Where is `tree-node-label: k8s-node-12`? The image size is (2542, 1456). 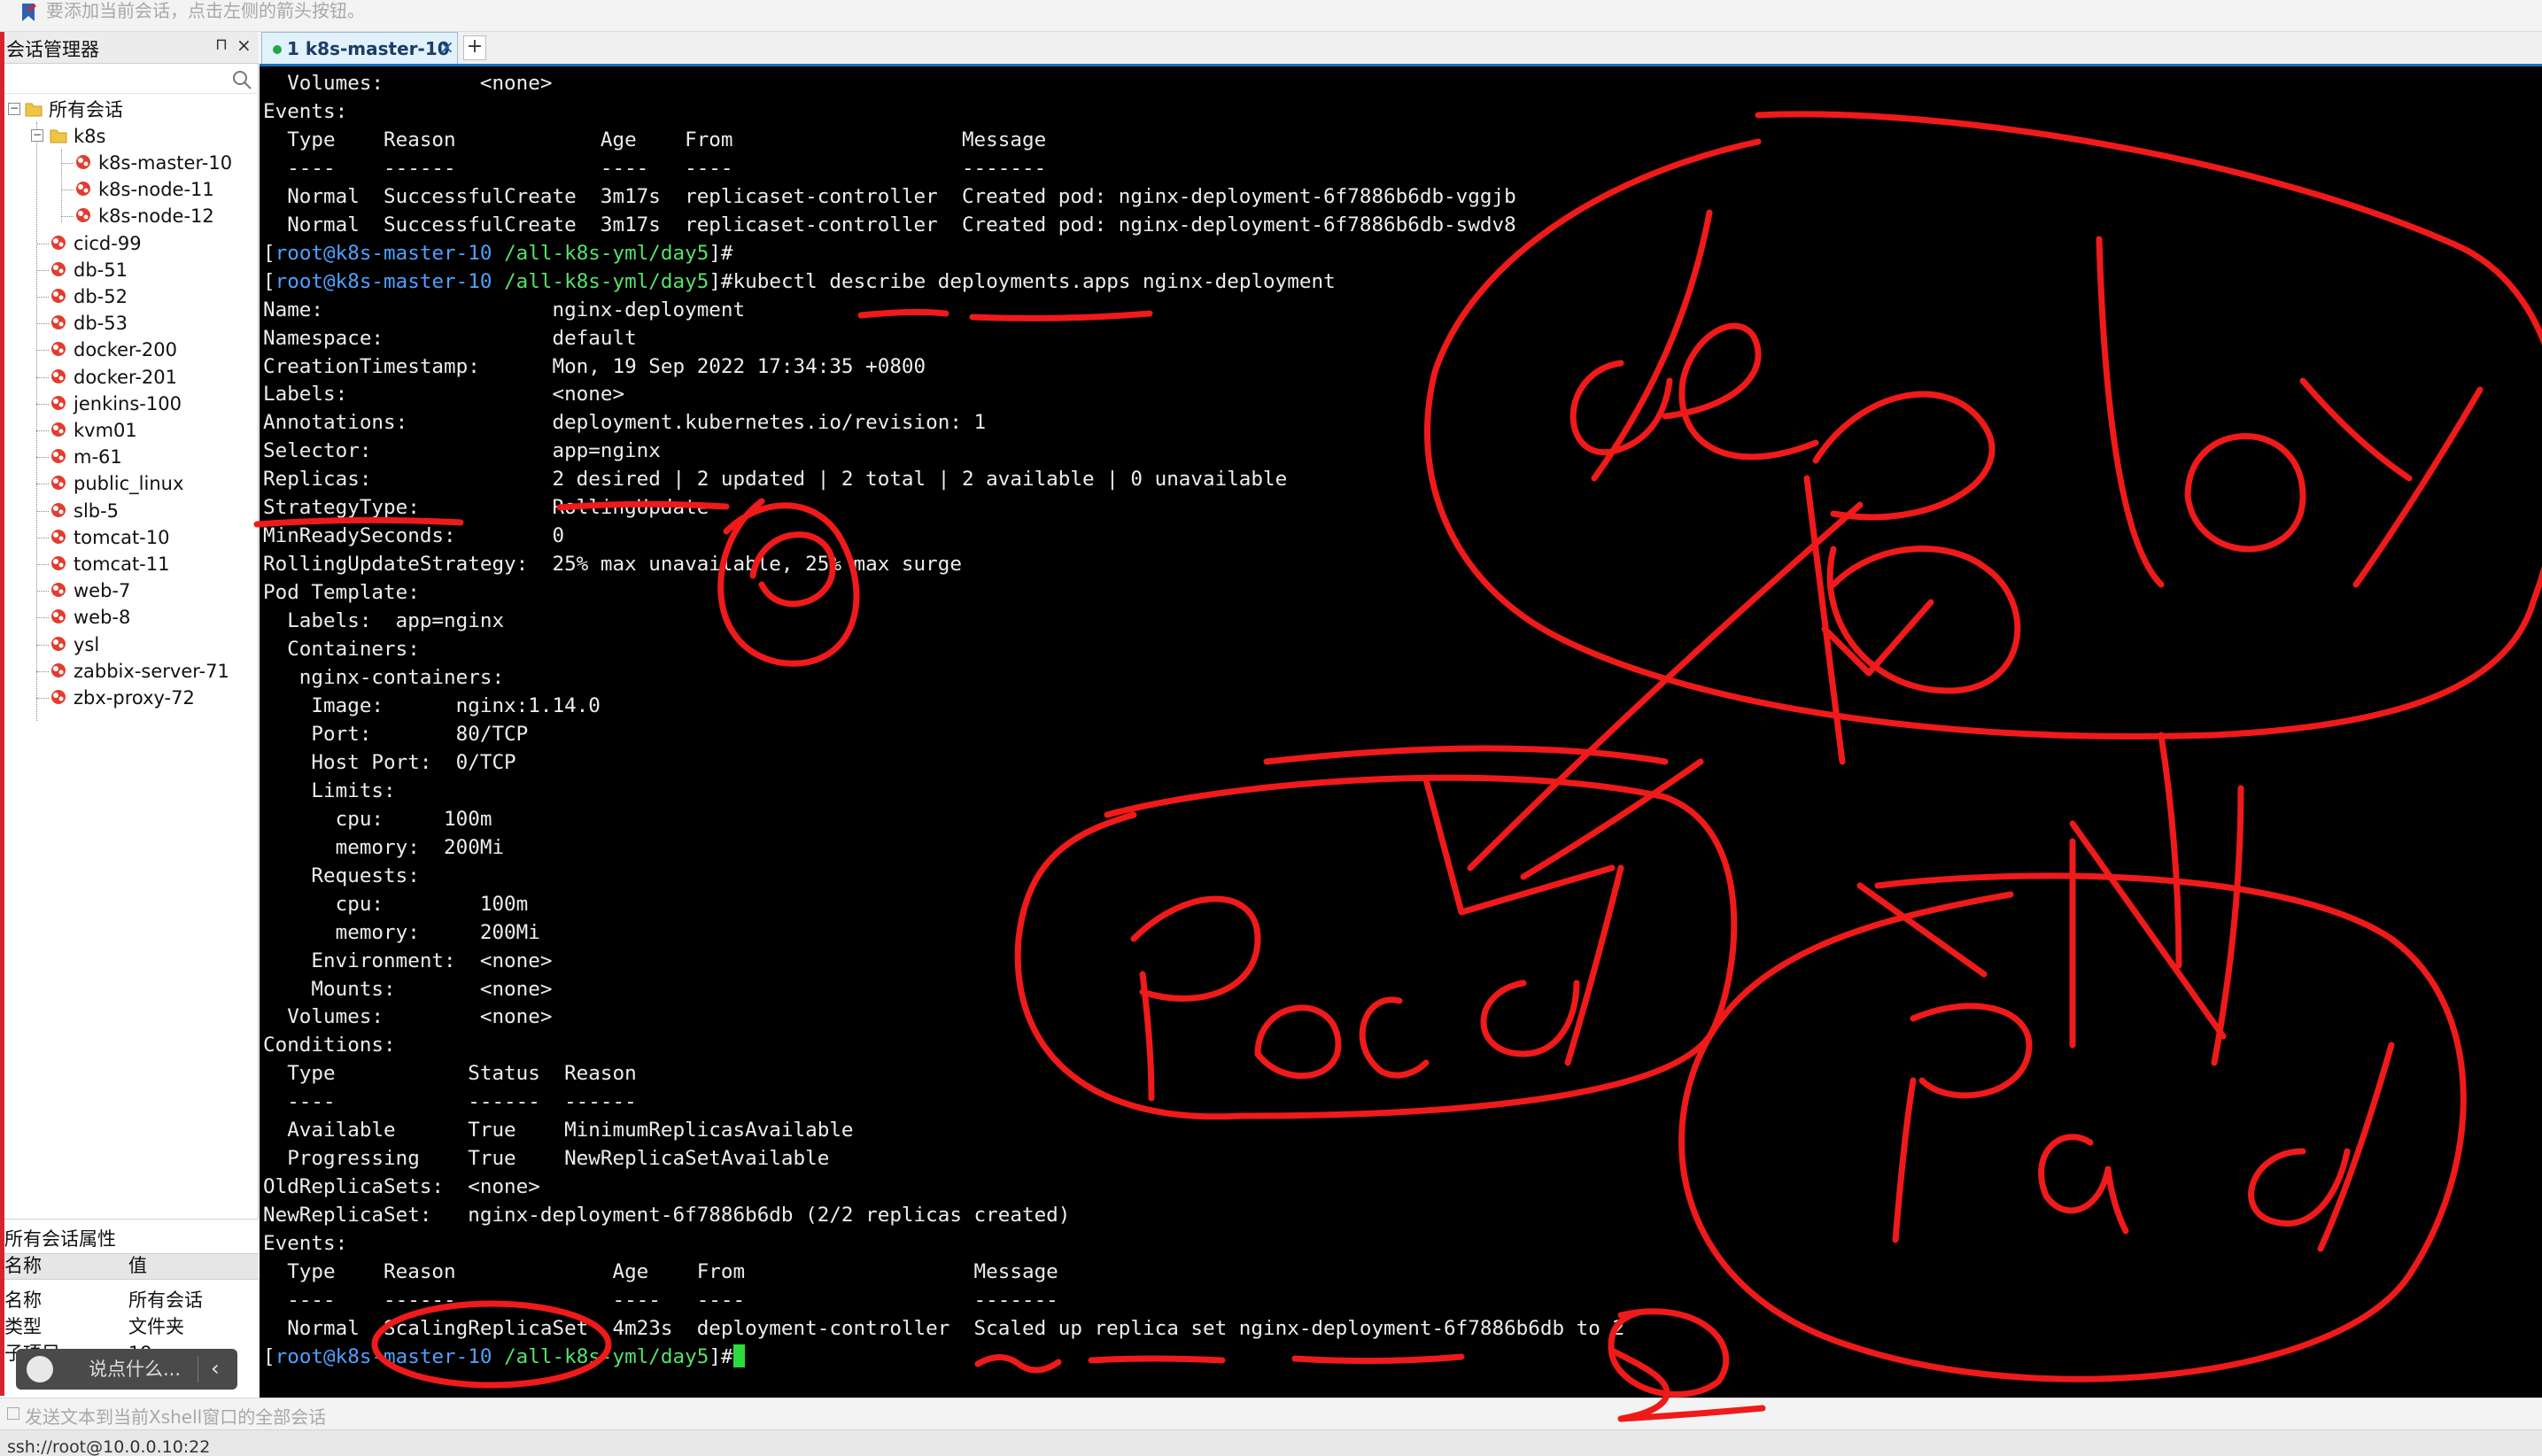 tree-node-label: k8s-node-12 is located at coordinates (156, 216).